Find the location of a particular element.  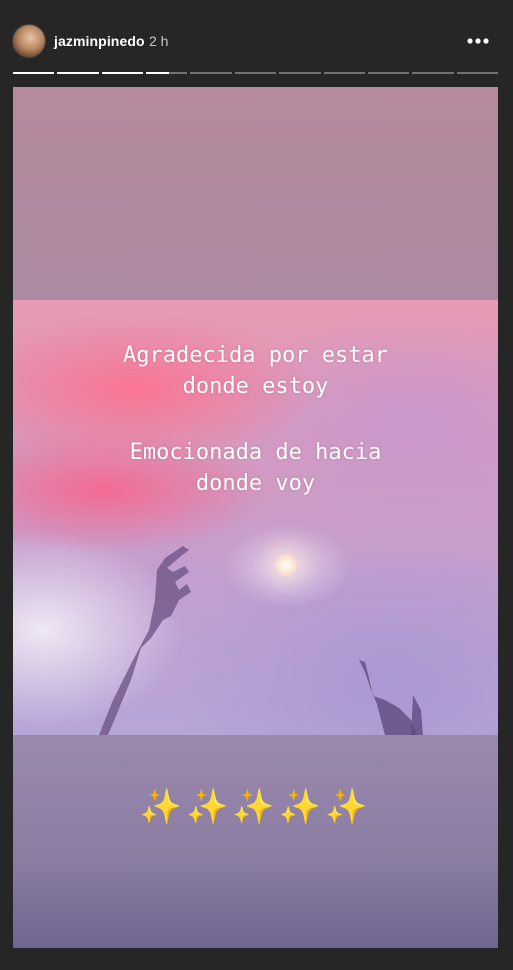

username: jazminpinedo is located at coordinates (99, 41).